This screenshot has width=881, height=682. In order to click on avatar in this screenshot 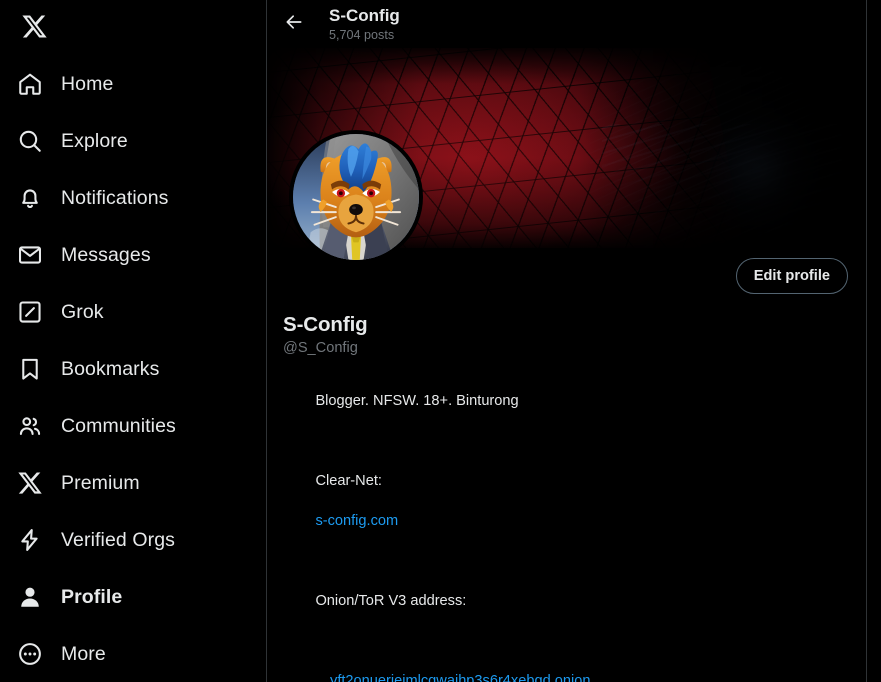, I will do `click(356, 197)`.